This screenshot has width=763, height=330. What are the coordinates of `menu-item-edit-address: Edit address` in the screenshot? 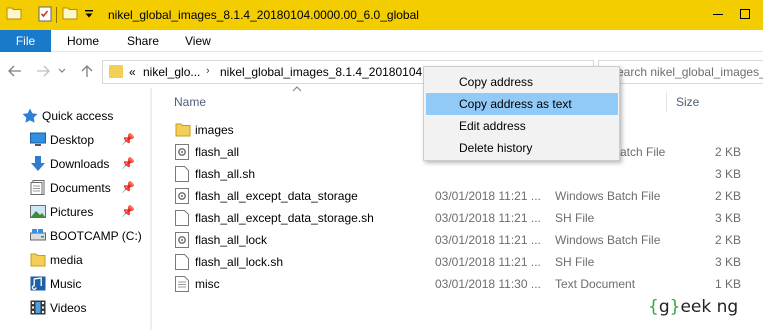 It's located at (522, 126).